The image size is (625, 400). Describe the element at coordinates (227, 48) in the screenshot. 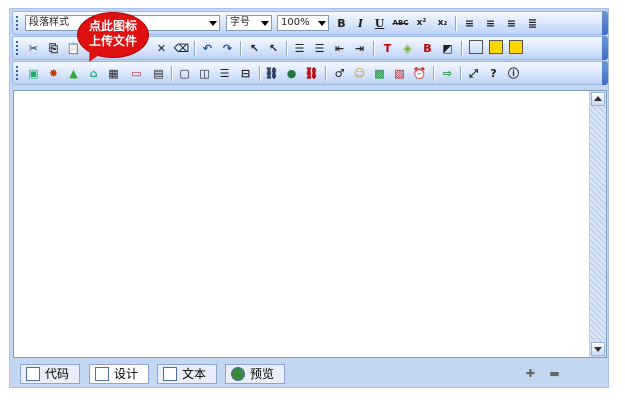

I see `redo-icon: ↷` at that location.